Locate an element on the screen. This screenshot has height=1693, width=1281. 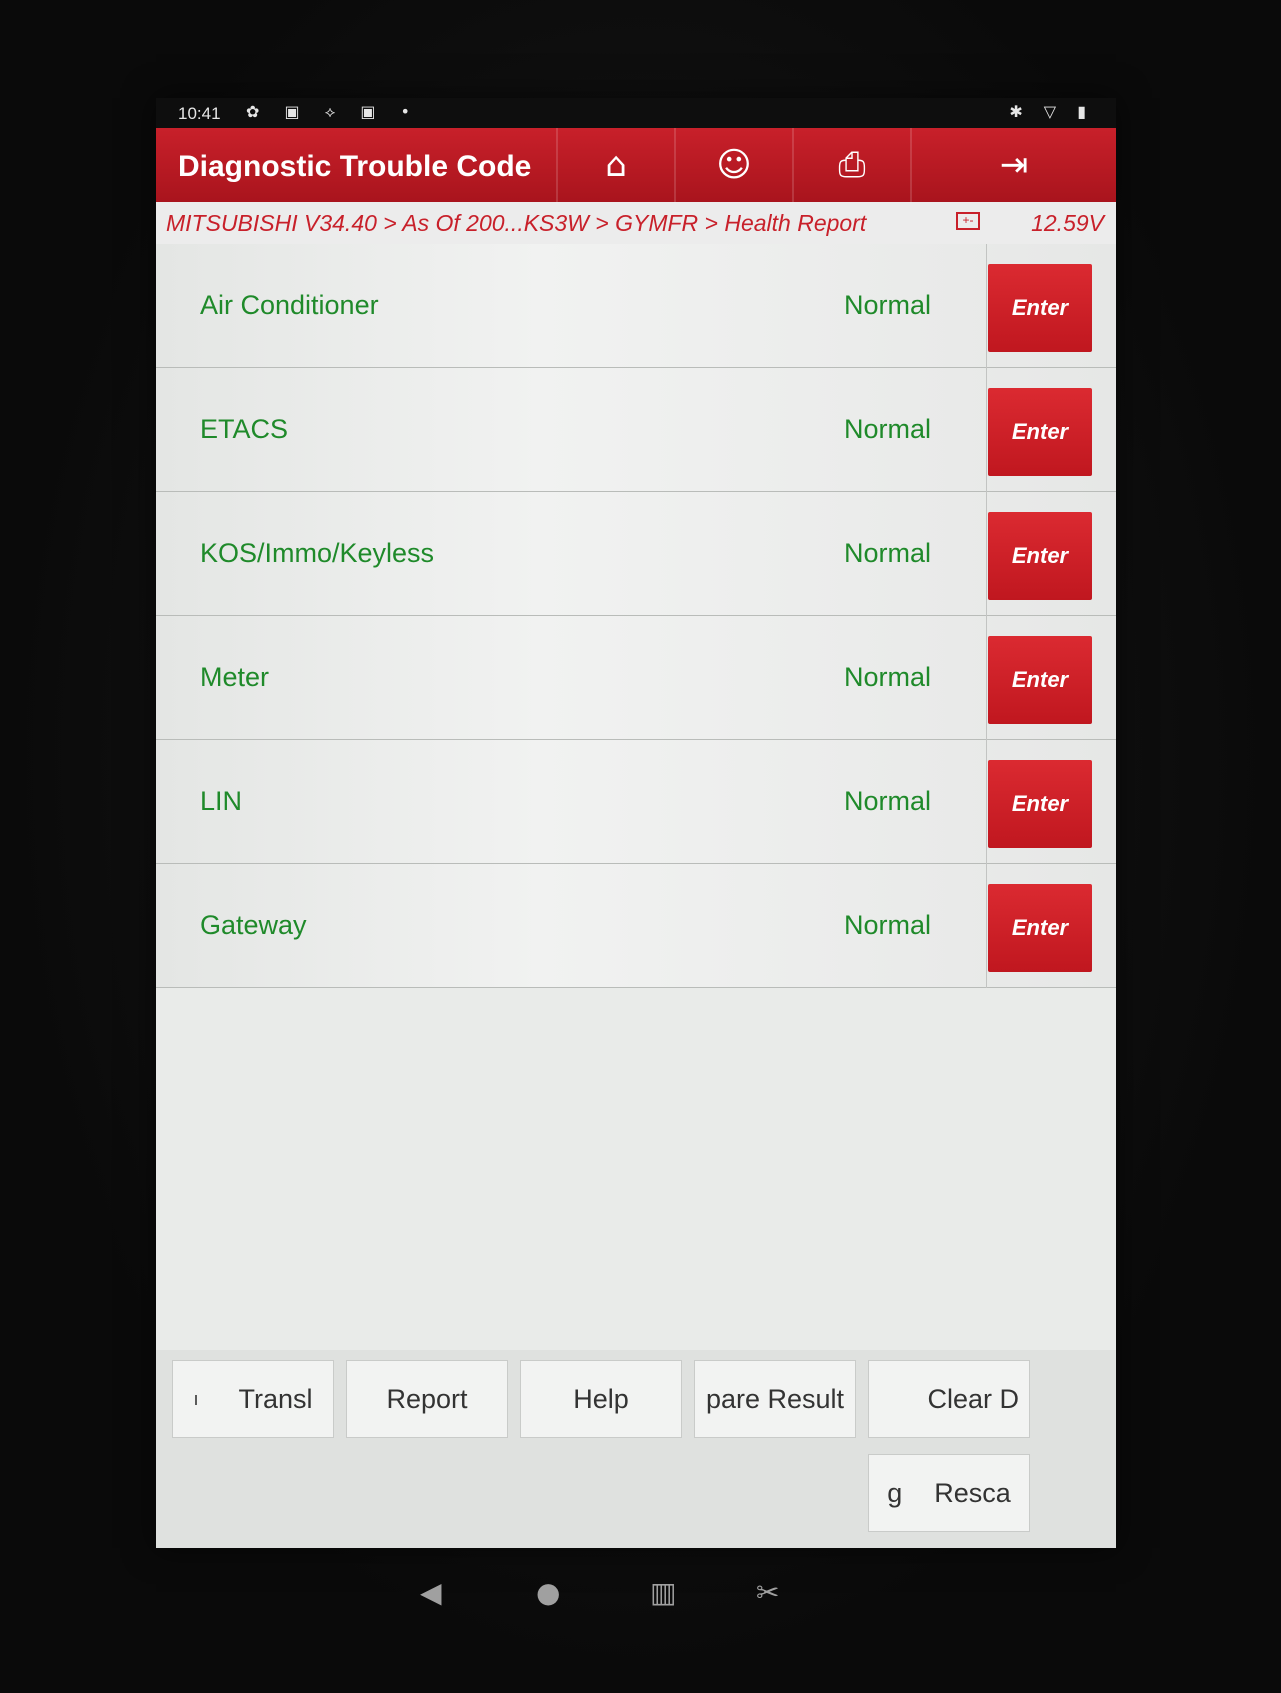
system-name: LIN is located at coordinates (221, 801).